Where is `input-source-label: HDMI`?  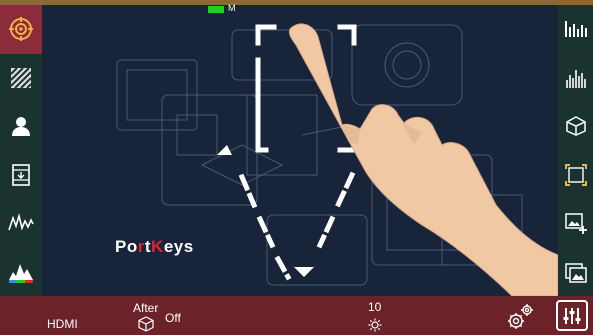 input-source-label: HDMI is located at coordinates (62, 324).